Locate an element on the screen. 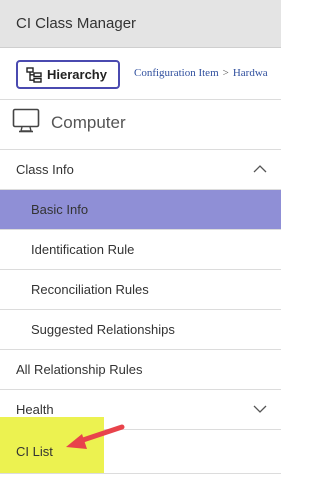 This screenshot has width=320, height=482. nav-section-ci-list: CI List is located at coordinates (140, 452).